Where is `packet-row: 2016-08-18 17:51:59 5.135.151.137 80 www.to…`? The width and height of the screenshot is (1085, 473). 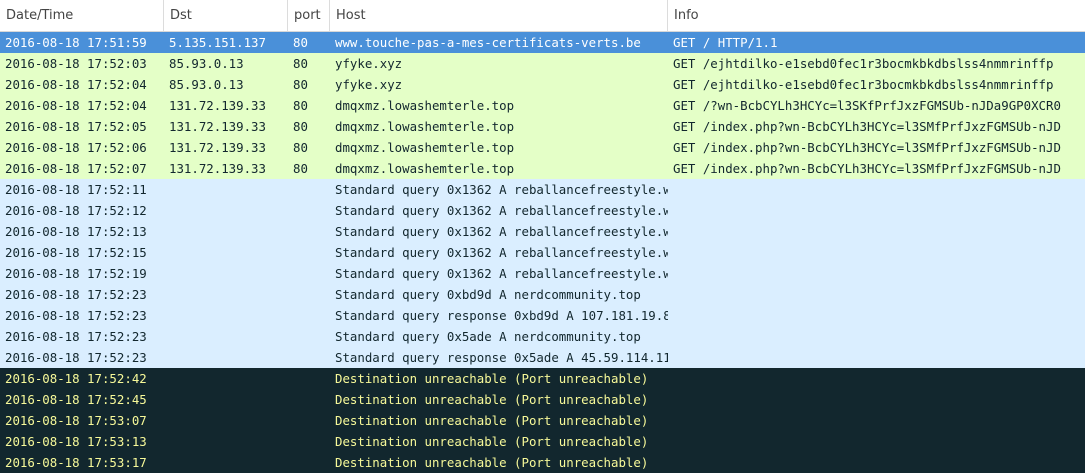
packet-row: 2016-08-18 17:51:59 5.135.151.137 80 www.to… is located at coordinates (542, 42).